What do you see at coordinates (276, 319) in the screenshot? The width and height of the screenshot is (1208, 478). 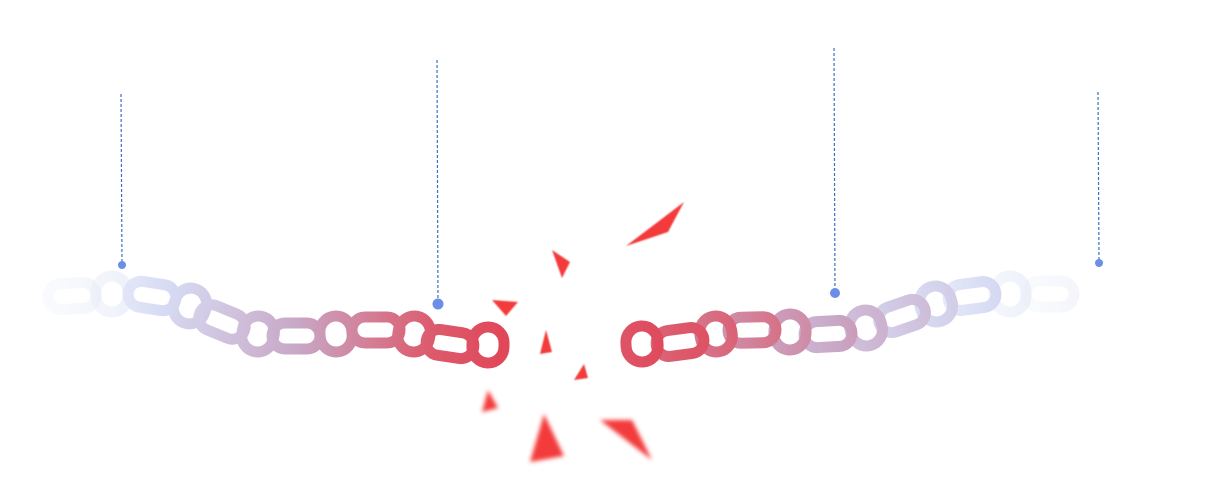 I see `left-chain` at bounding box center [276, 319].